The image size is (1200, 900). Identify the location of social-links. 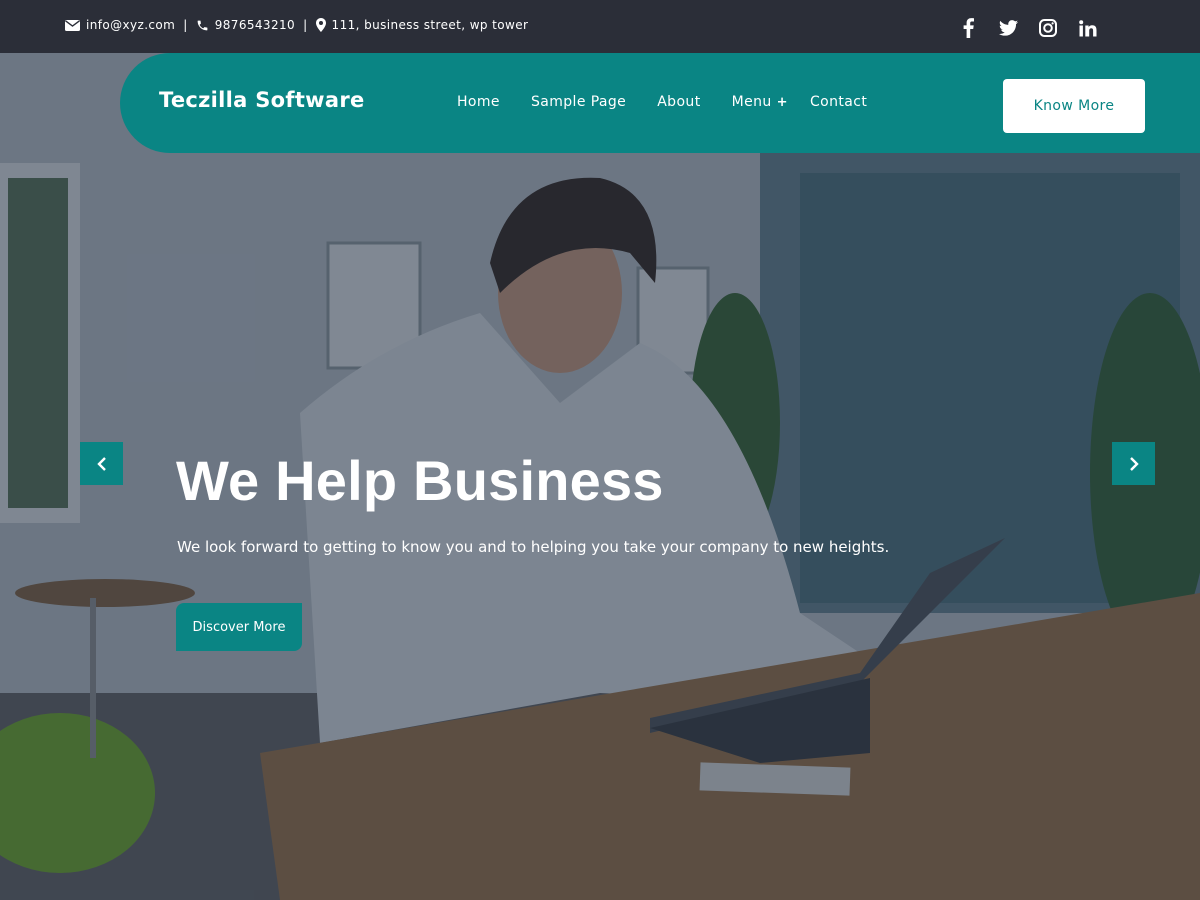
(1020, 28).